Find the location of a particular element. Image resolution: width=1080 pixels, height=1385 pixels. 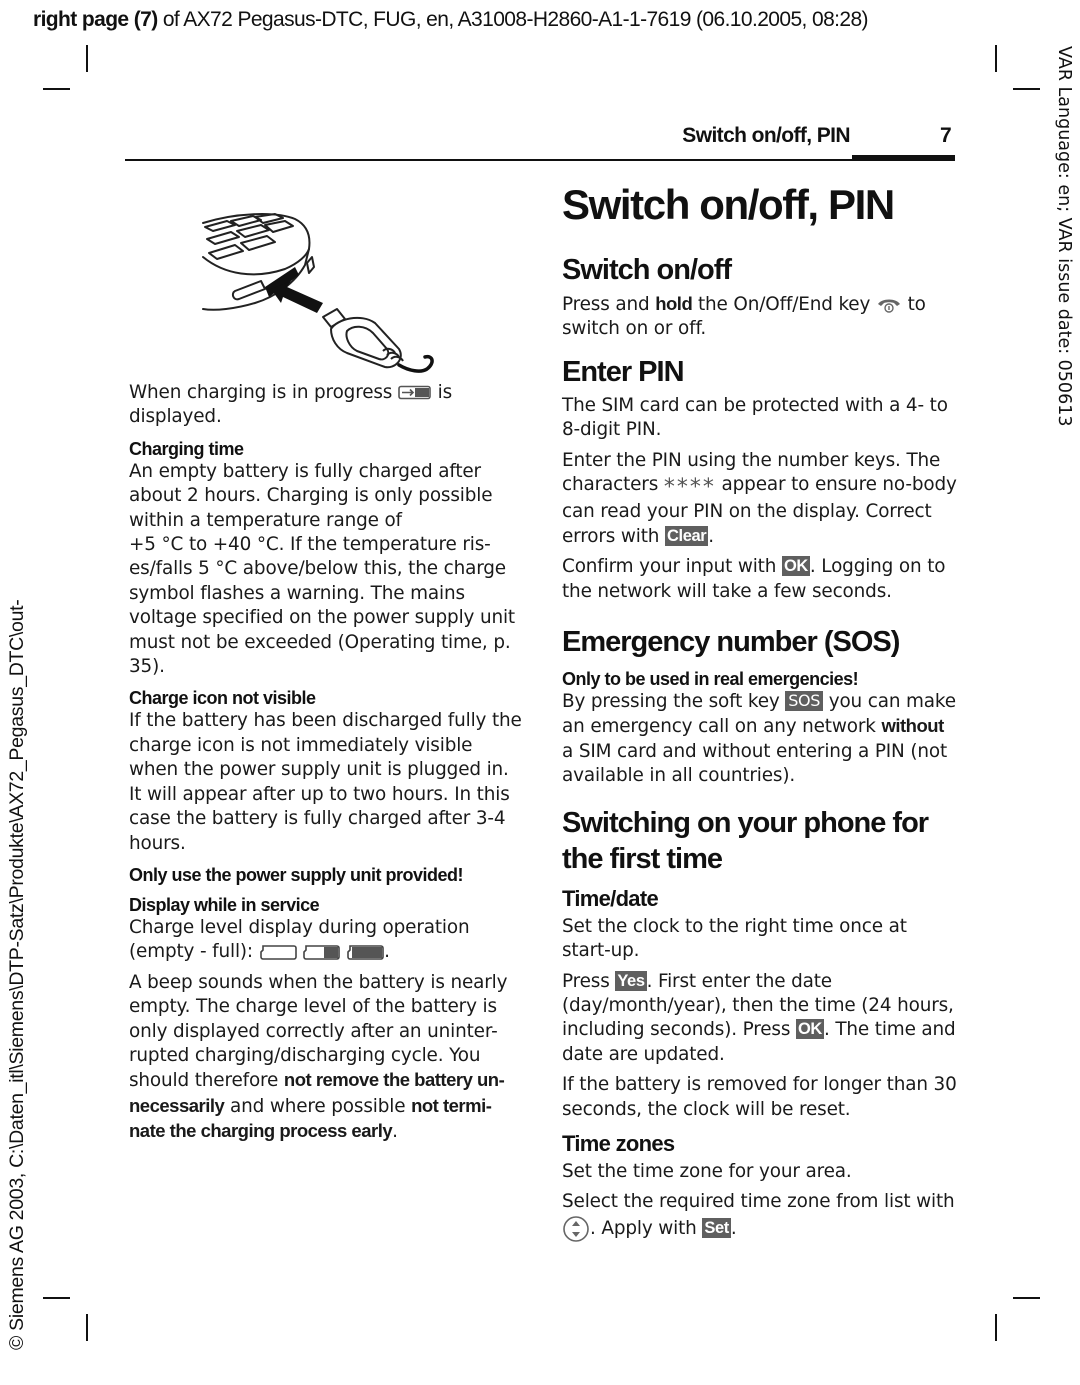

time-zones-text-1: Set the time zone for your area. is located at coordinates (707, 1171).